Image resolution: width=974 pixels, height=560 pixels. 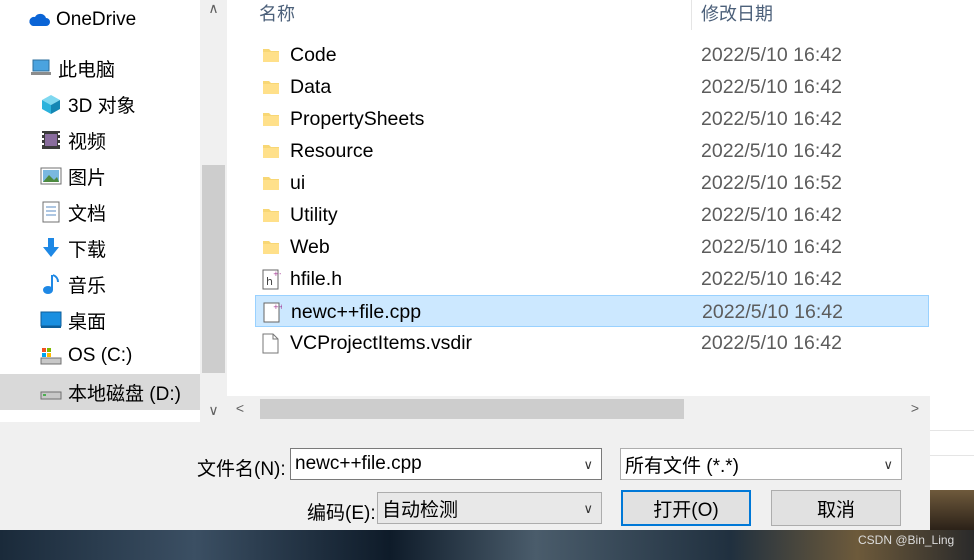 I want to click on watermark: CSDN @Bin_Ling, so click(x=906, y=540).